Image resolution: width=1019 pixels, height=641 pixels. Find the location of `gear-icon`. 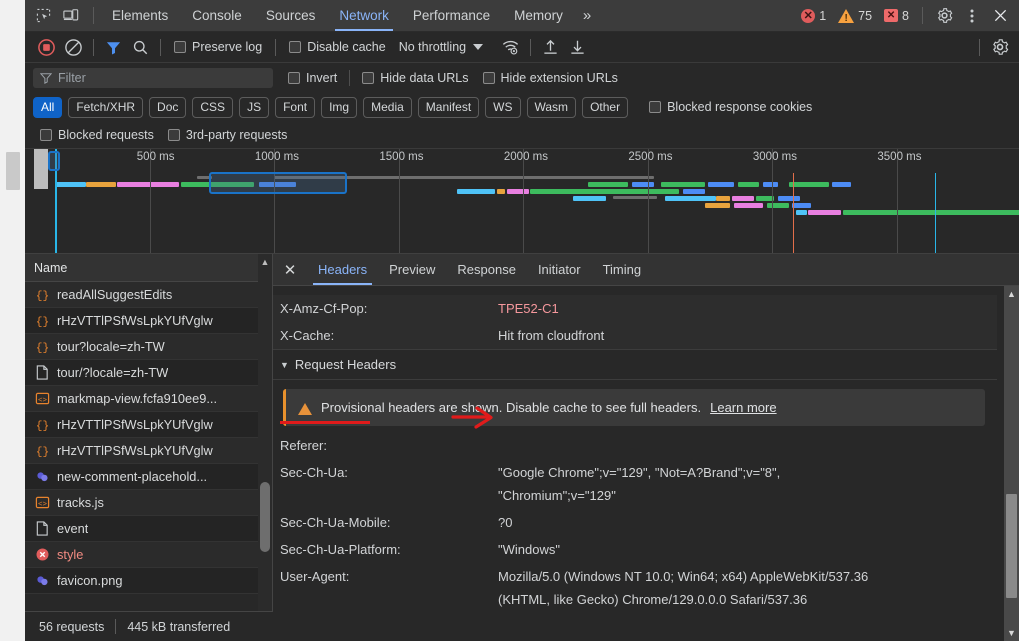

gear-icon is located at coordinates (944, 16).